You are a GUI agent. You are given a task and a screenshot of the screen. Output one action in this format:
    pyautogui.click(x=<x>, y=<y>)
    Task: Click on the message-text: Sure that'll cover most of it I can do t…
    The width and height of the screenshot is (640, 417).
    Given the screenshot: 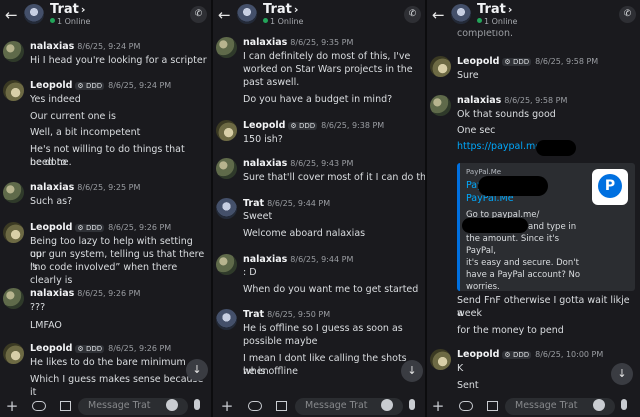 What is the action you would take?
    pyautogui.click(x=334, y=177)
    